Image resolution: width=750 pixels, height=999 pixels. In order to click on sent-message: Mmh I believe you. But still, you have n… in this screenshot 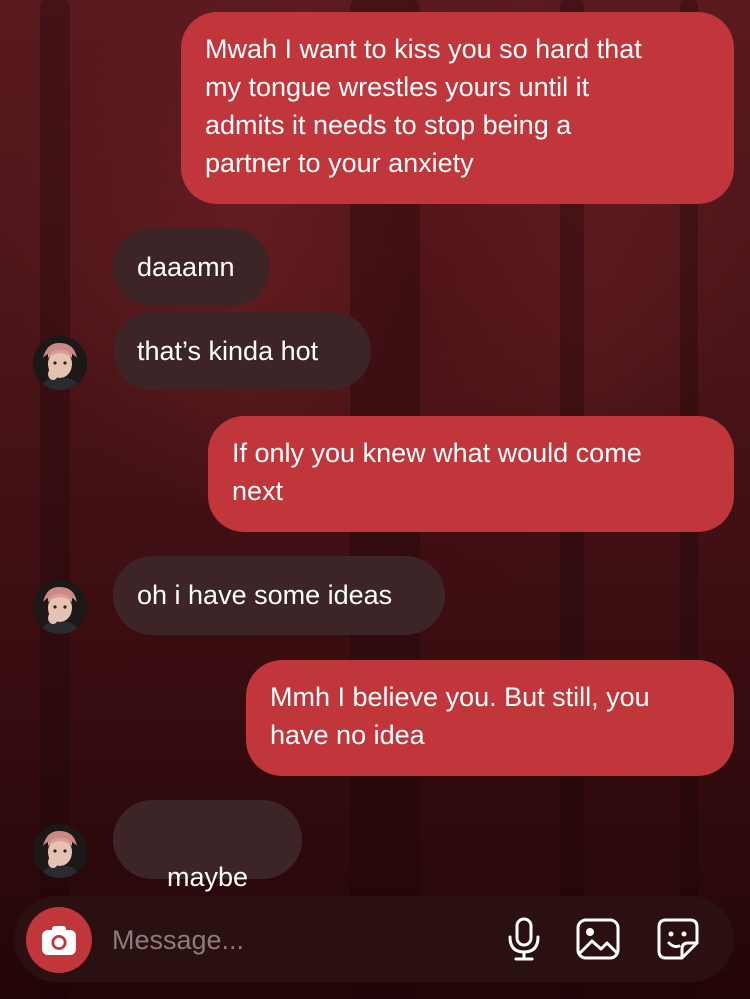, I will do `click(490, 718)`.